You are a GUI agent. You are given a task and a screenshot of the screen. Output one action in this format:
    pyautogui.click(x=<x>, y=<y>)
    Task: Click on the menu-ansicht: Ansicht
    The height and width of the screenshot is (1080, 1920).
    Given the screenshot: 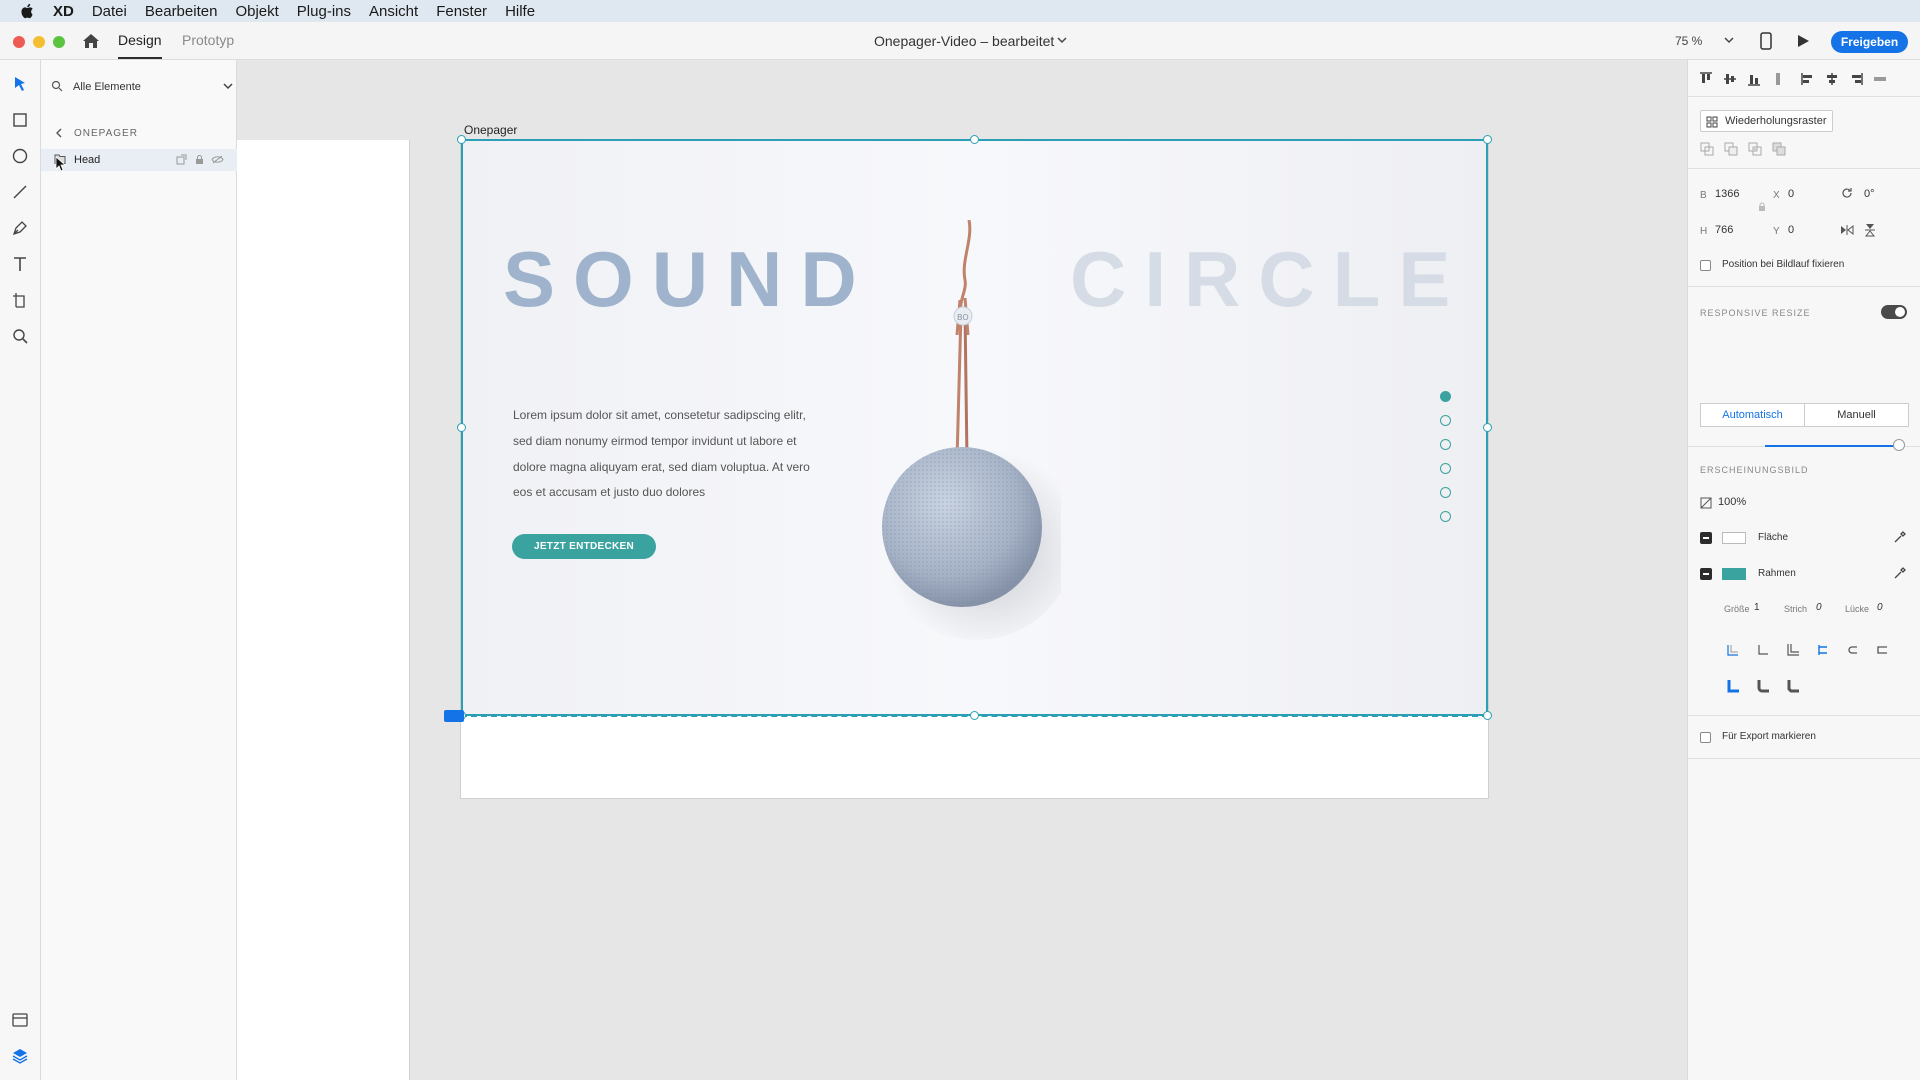 What is the action you would take?
    pyautogui.click(x=393, y=11)
    